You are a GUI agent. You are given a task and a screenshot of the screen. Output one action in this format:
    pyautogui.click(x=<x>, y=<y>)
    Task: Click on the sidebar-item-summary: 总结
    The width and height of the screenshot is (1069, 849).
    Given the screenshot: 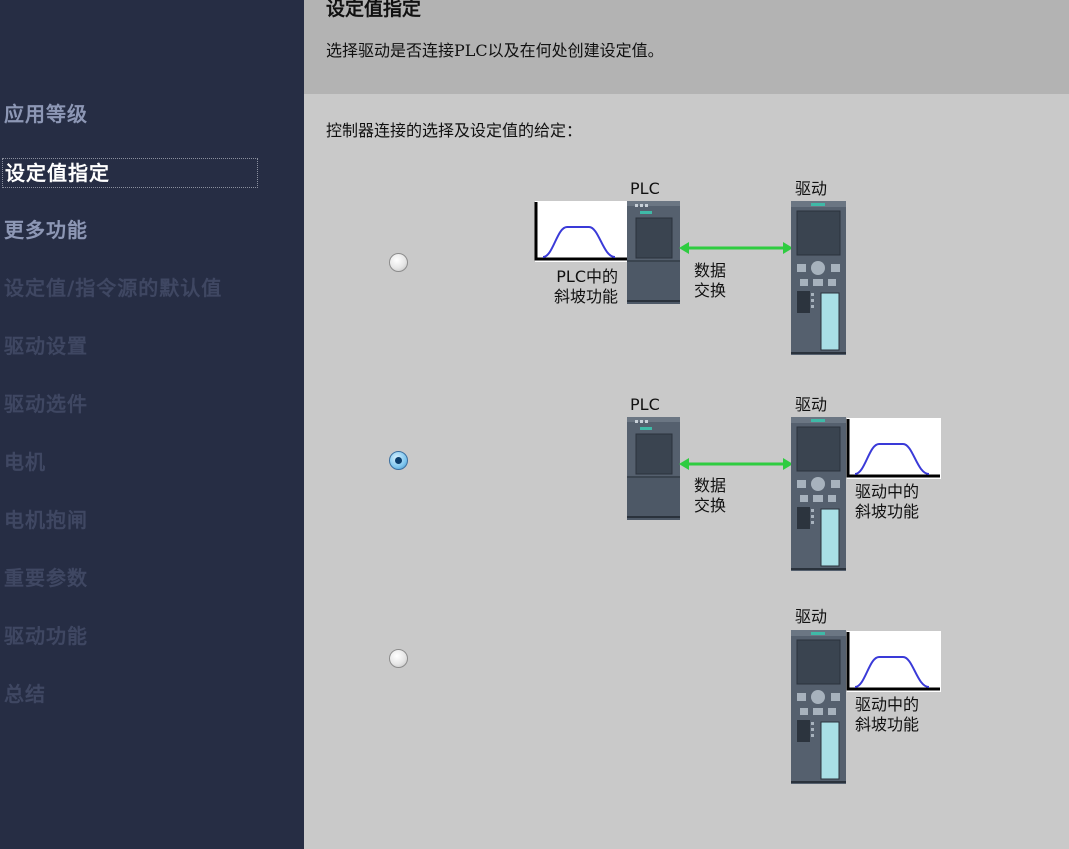 What is the action you would take?
    pyautogui.click(x=25, y=694)
    